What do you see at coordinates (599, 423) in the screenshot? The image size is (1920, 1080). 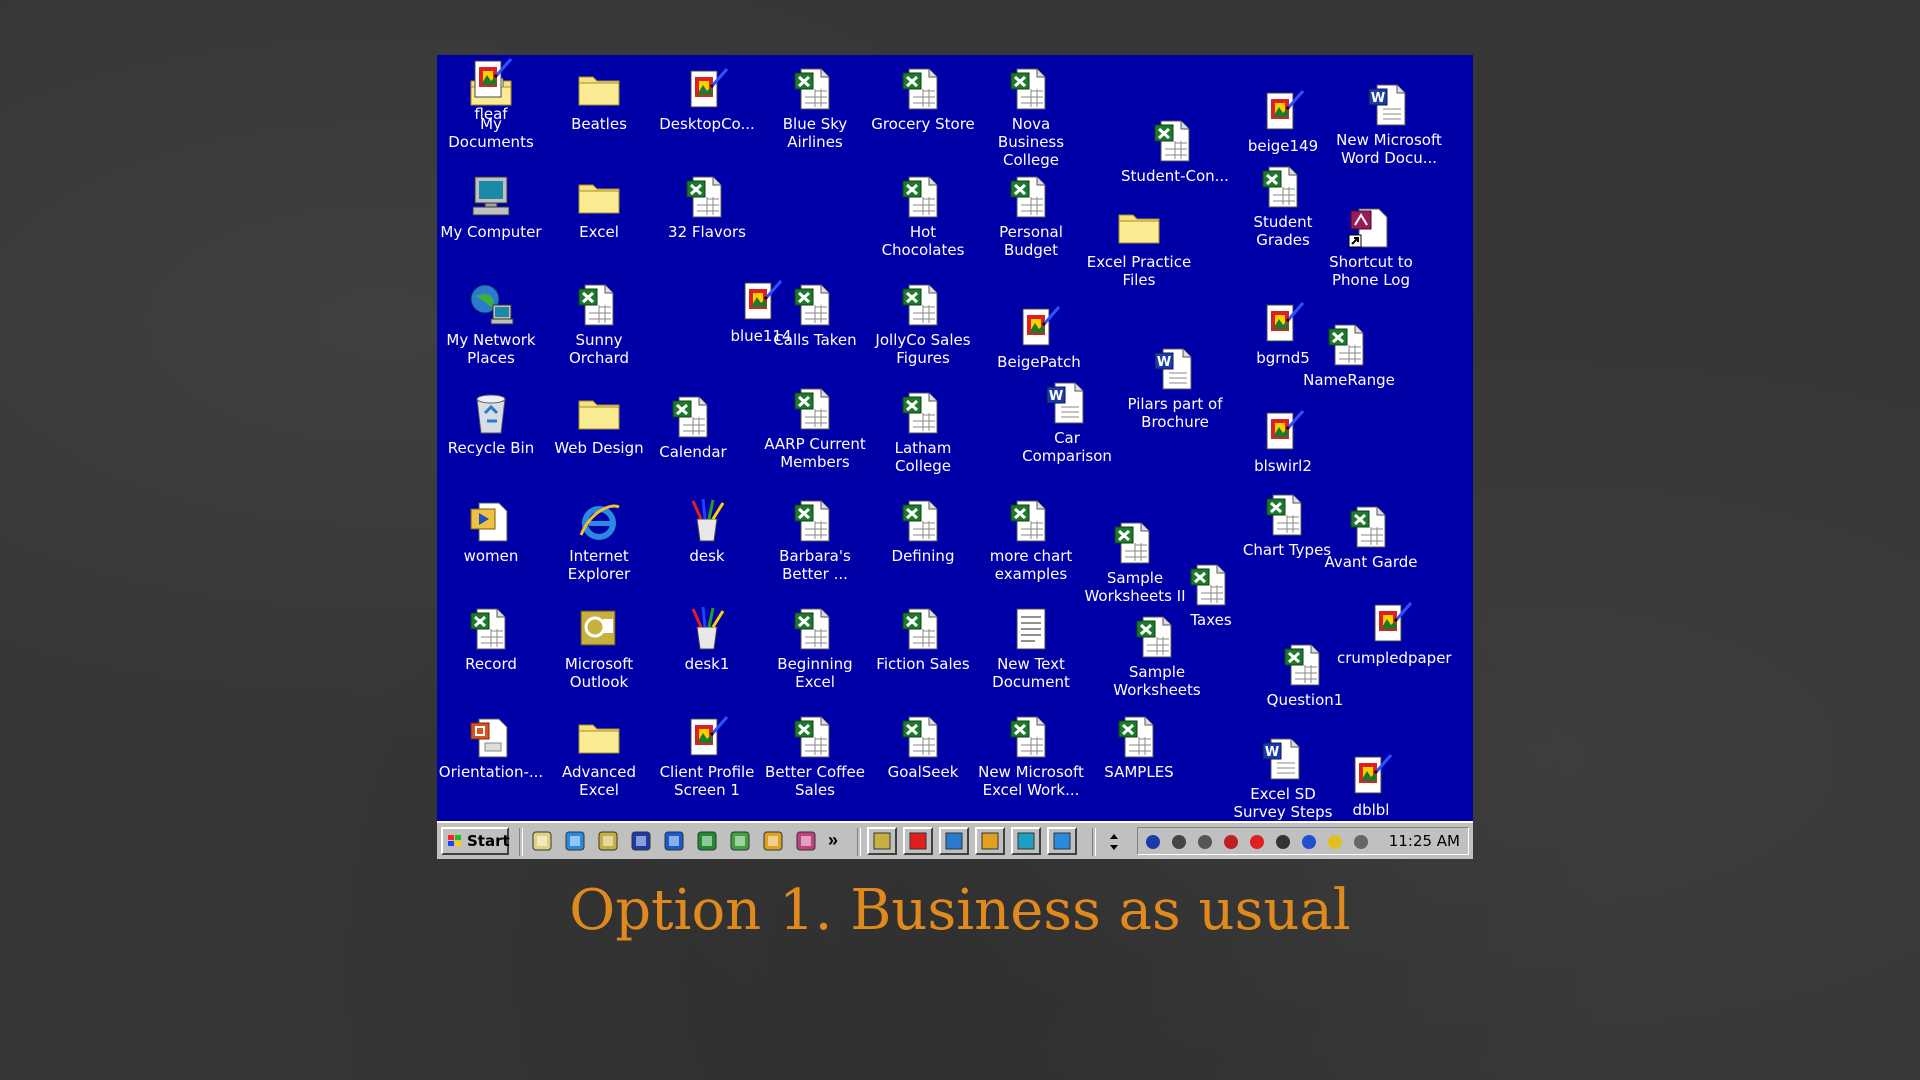 I see `desktop-icon: Web Design` at bounding box center [599, 423].